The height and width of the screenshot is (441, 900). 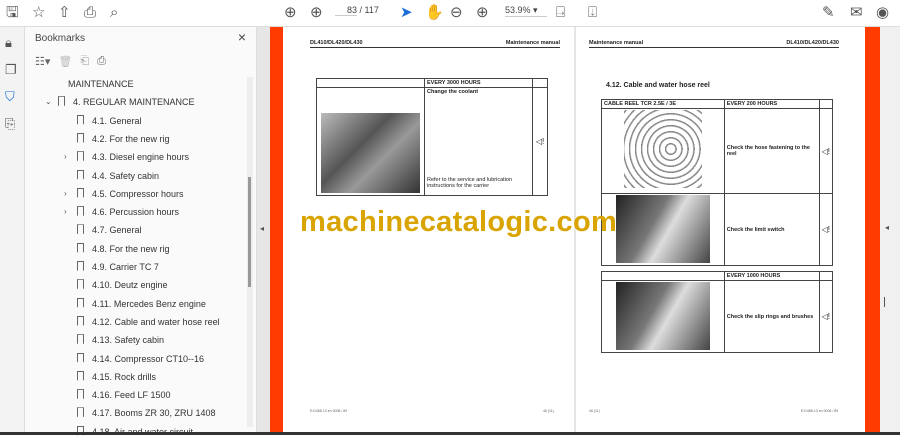 I want to click on watermark: machinecatalogic.com, so click(x=459, y=222).